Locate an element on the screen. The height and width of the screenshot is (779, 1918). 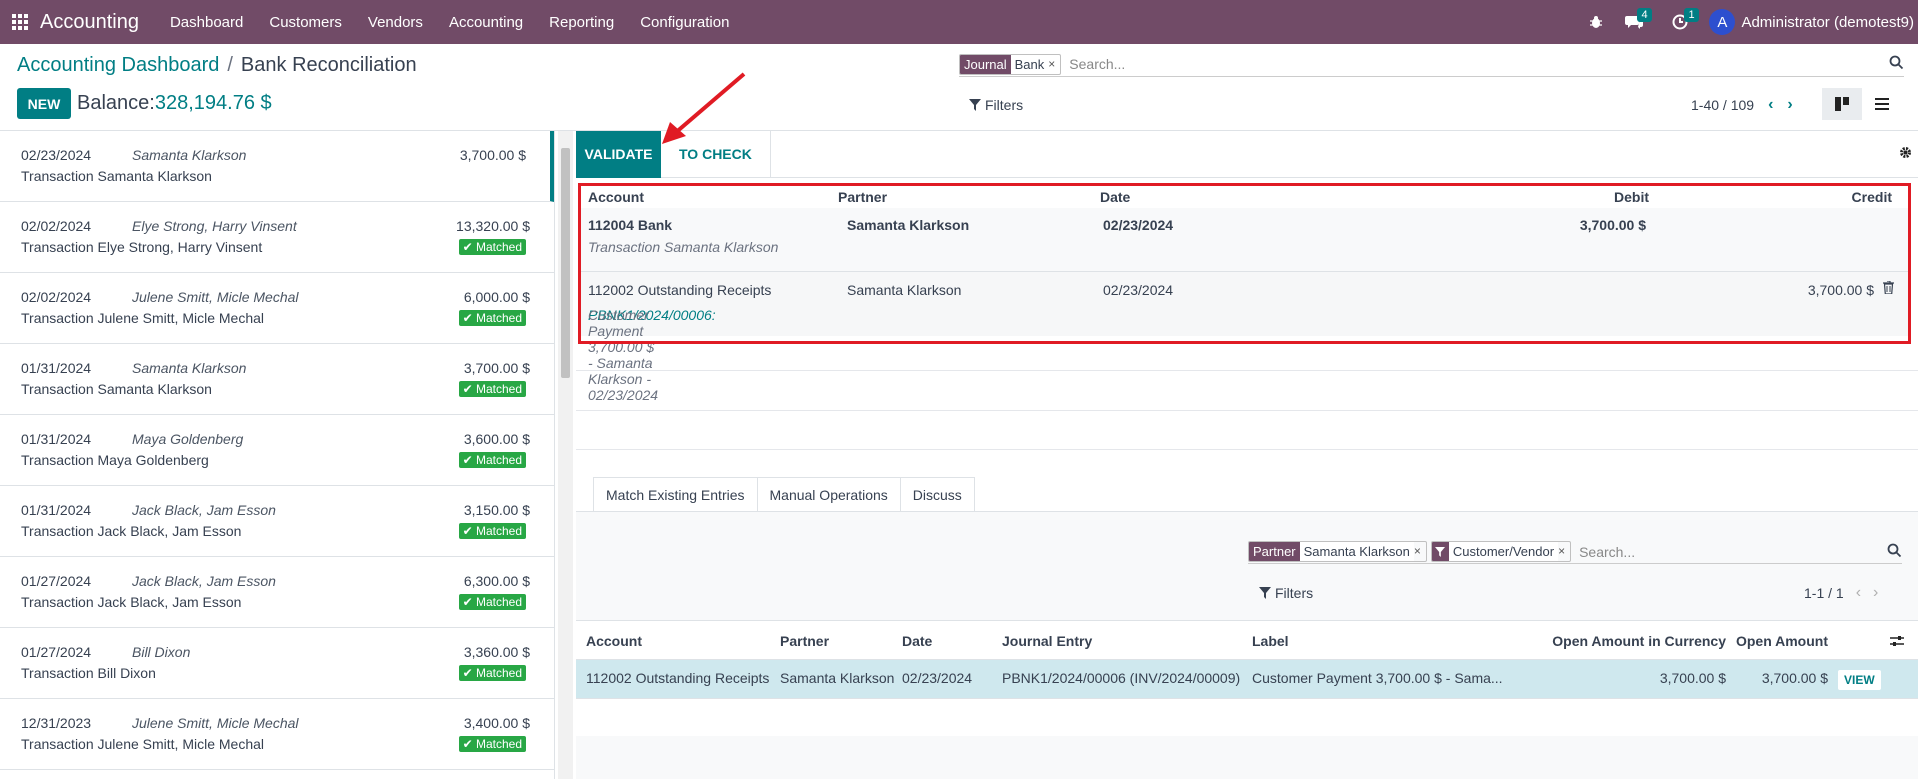
empty-row is located at coordinates (1247, 717).